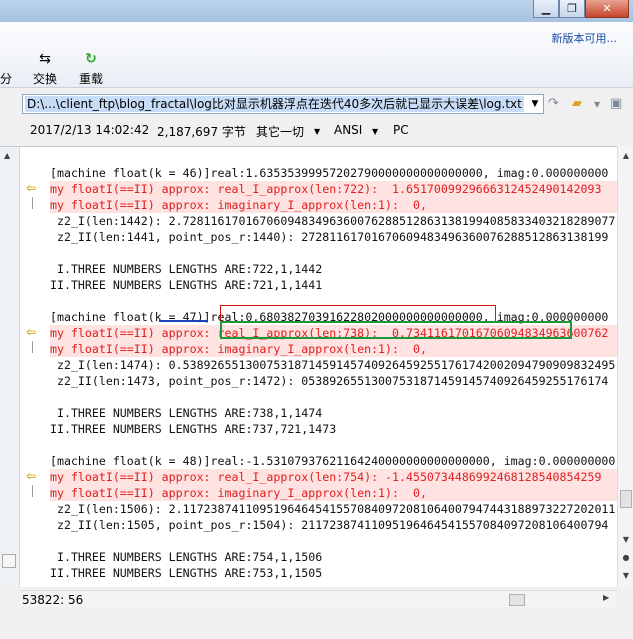 The height and width of the screenshot is (639, 633). I want to click on horizontal-scroll-thumb, so click(517, 600).